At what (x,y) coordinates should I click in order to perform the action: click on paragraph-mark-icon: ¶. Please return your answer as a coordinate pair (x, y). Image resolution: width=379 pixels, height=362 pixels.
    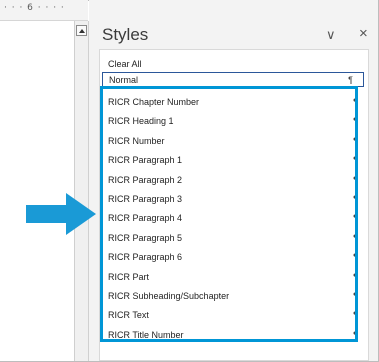
    Looking at the image, I should click on (350, 80).